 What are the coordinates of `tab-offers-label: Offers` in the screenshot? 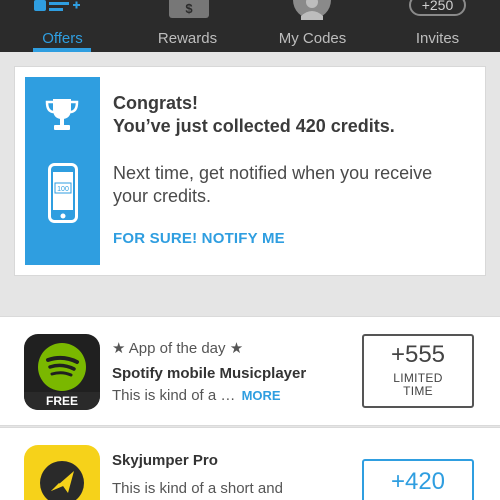 It's located at (62, 38).